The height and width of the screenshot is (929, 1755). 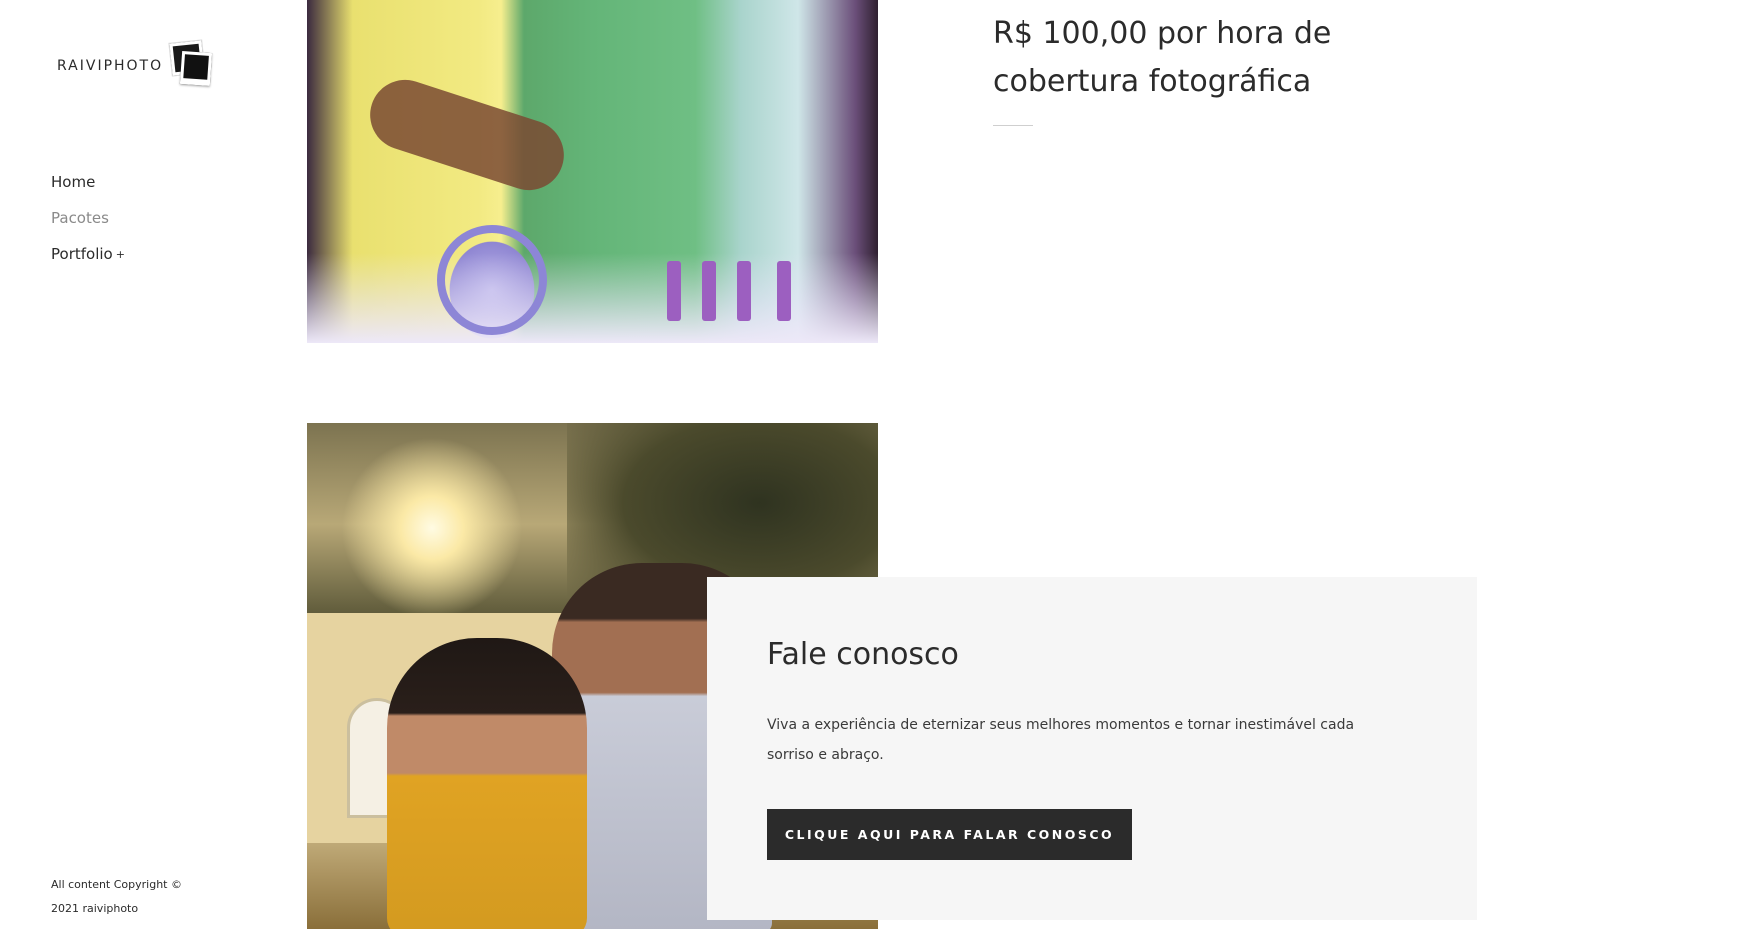 I want to click on main-nav: Home Pacotes Portfolio +, so click(x=88, y=226).